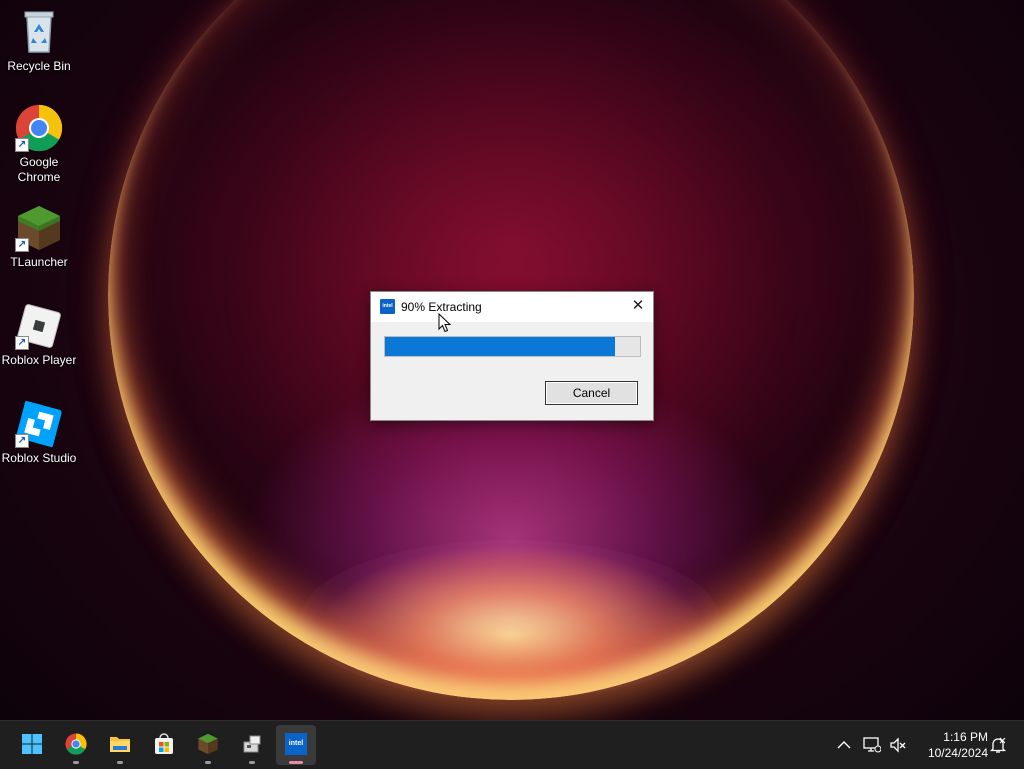 The height and width of the screenshot is (769, 1024). I want to click on desktop-icon-roblox-player: ↗ Roblox Player, so click(39, 335).